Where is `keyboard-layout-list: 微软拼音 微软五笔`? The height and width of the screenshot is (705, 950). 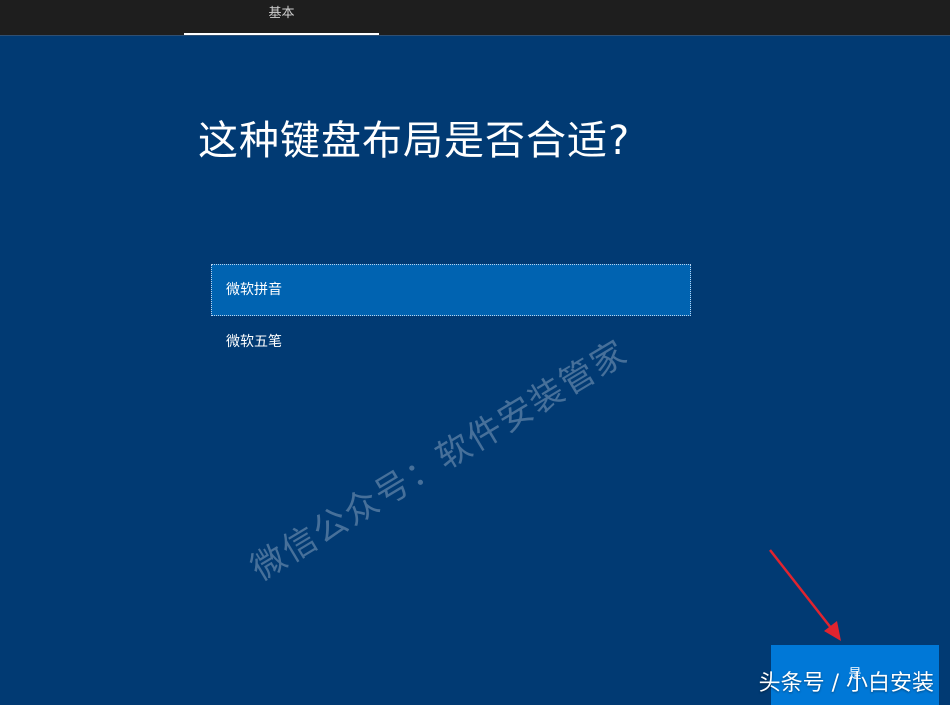 keyboard-layout-list: 微软拼音 微软五笔 is located at coordinates (451, 316).